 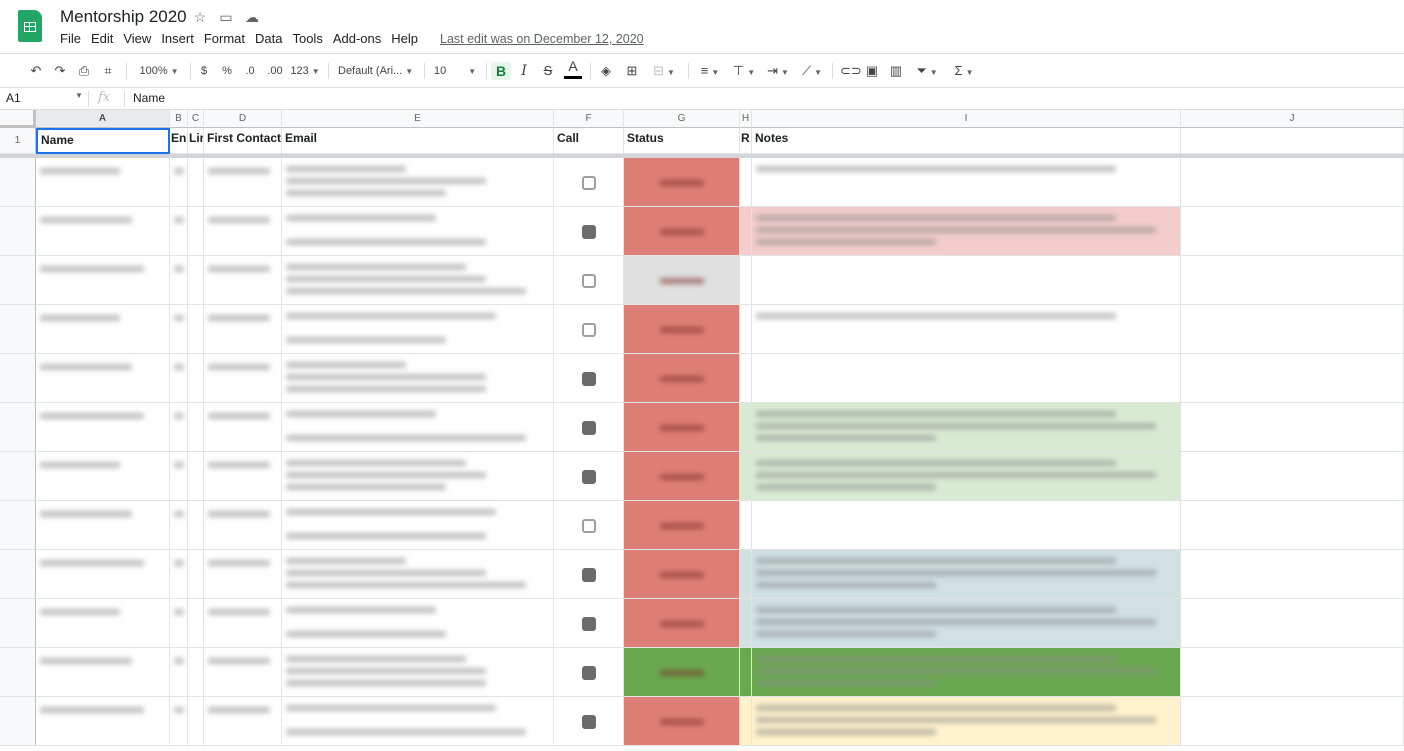 What do you see at coordinates (271, 38) in the screenshot?
I see `menu-data: Data` at bounding box center [271, 38].